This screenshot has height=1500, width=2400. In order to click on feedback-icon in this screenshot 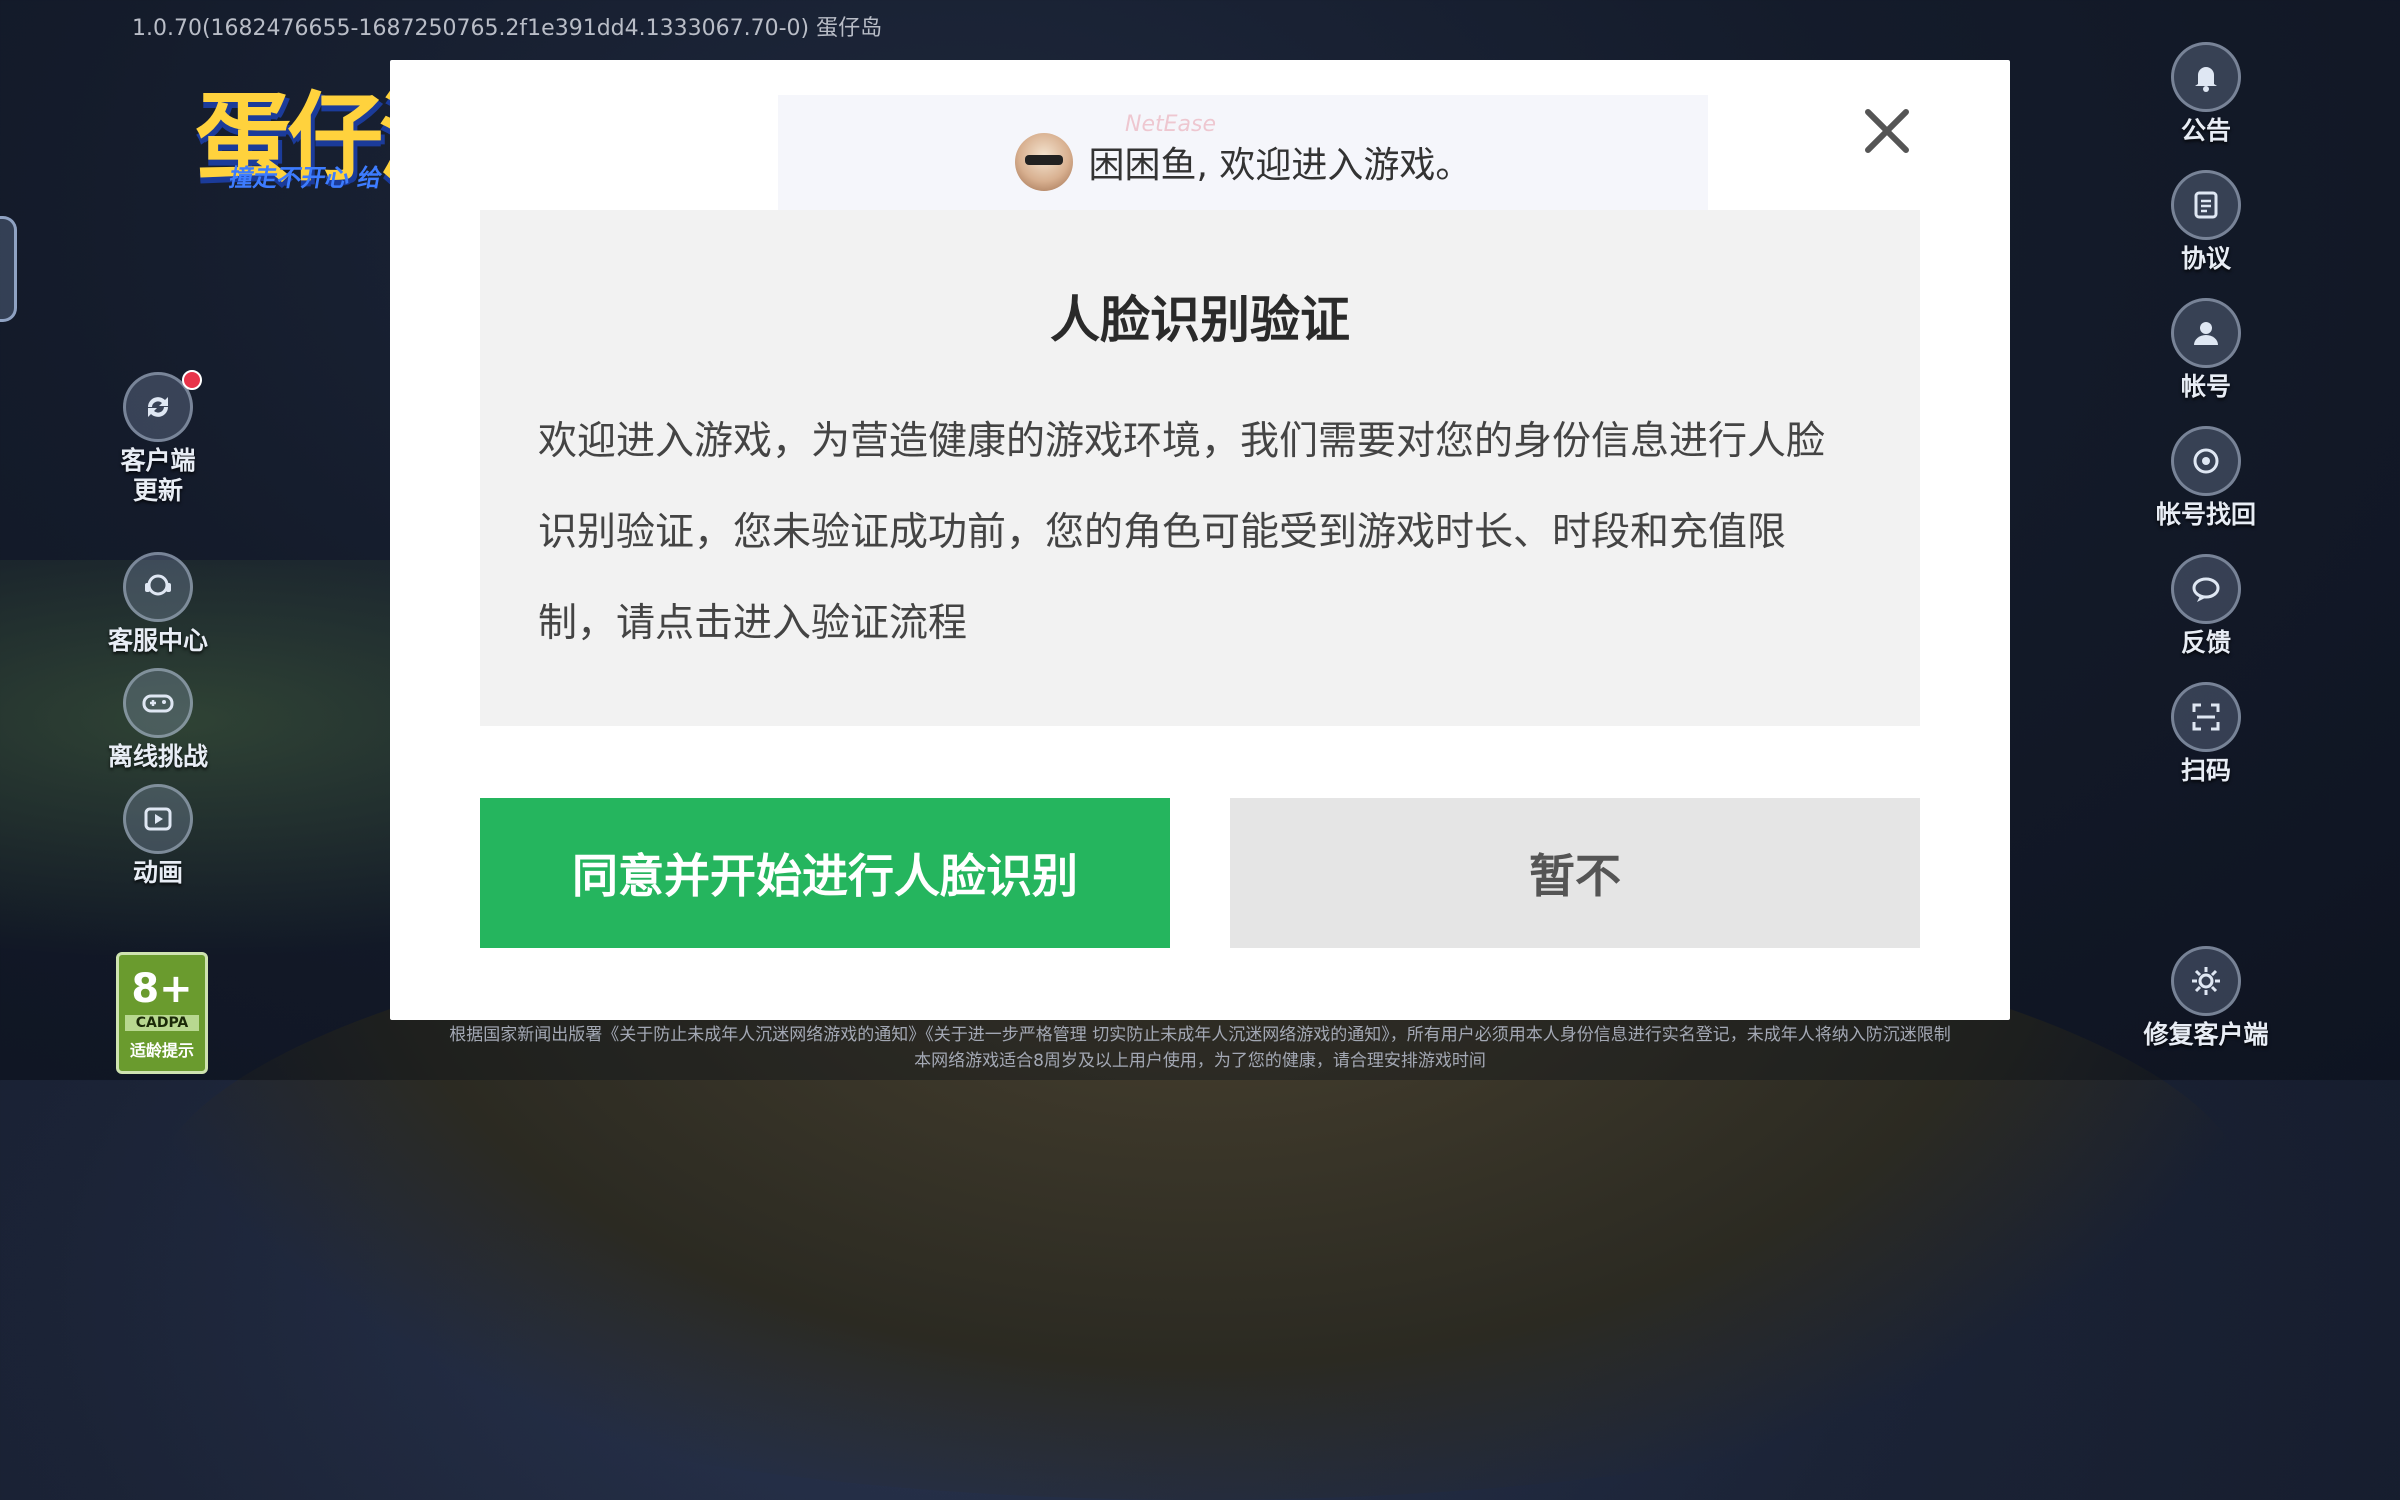, I will do `click(2206, 589)`.